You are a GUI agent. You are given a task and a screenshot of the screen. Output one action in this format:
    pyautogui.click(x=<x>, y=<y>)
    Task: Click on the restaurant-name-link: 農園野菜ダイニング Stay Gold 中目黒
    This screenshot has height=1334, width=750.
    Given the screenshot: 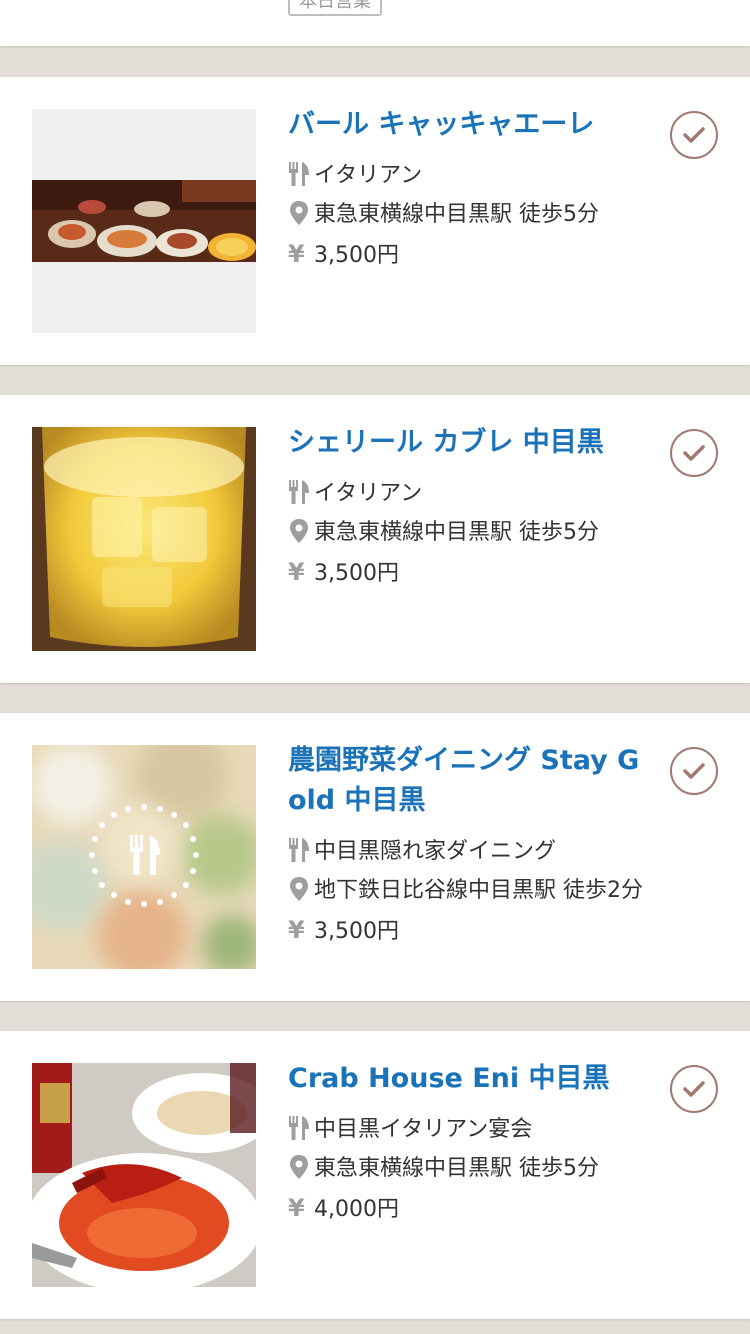 What is the action you would take?
    pyautogui.click(x=468, y=781)
    